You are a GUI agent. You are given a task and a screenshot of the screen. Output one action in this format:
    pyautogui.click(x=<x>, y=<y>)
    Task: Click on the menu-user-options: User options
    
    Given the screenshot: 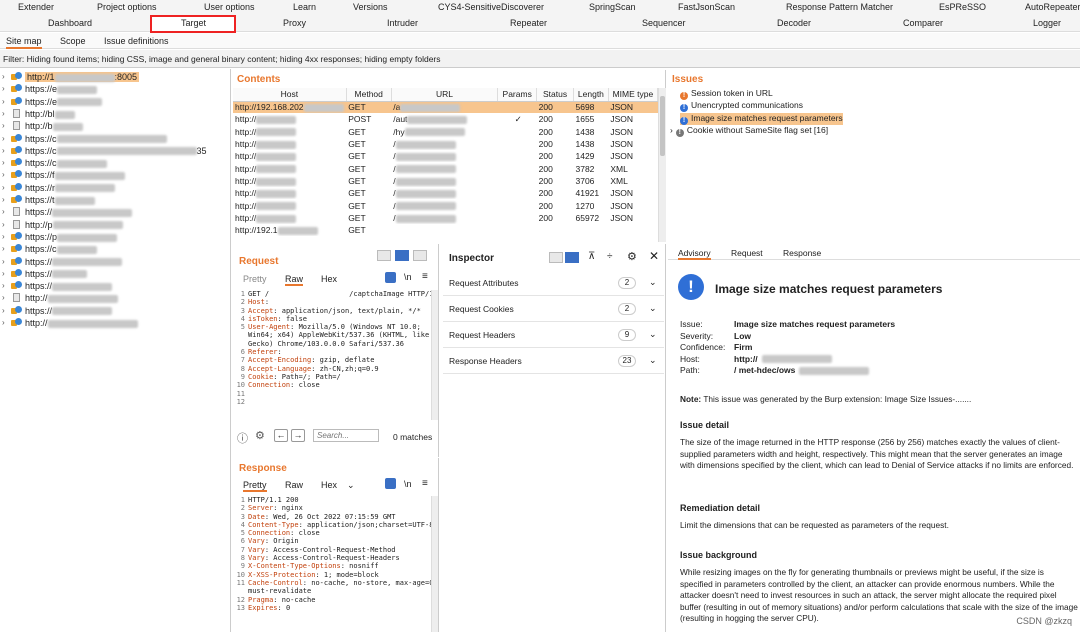 What is the action you would take?
    pyautogui.click(x=229, y=7)
    